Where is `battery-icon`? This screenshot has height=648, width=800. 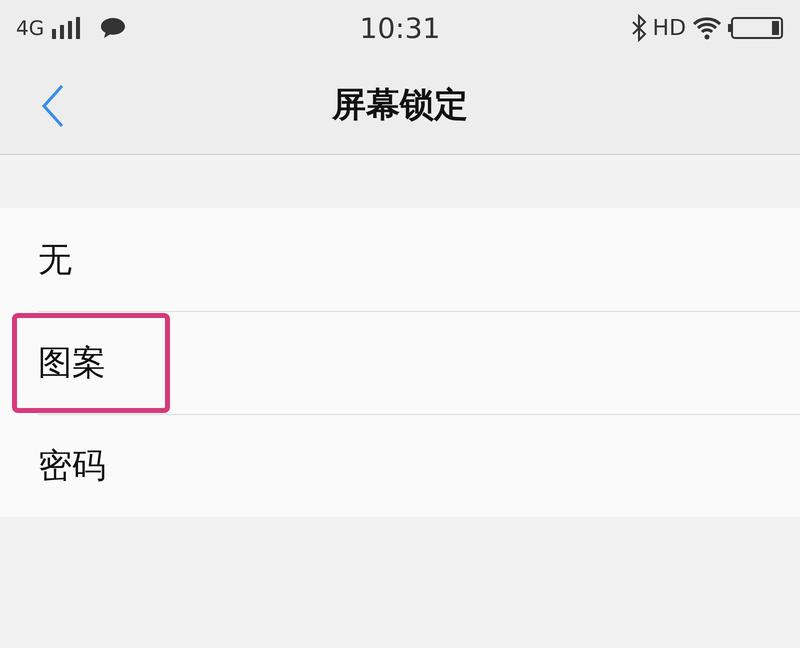
battery-icon is located at coordinates (756, 28).